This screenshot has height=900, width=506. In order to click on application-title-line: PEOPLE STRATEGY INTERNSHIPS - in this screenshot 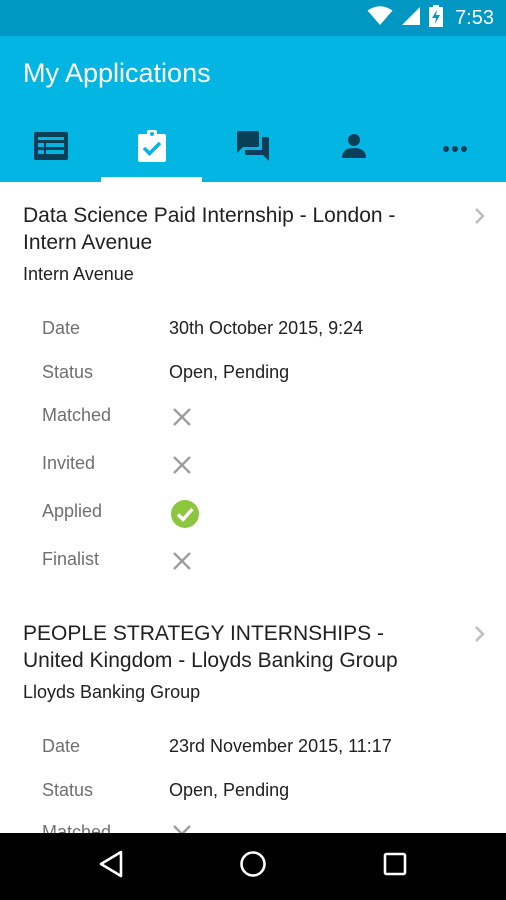, I will do `click(203, 633)`.